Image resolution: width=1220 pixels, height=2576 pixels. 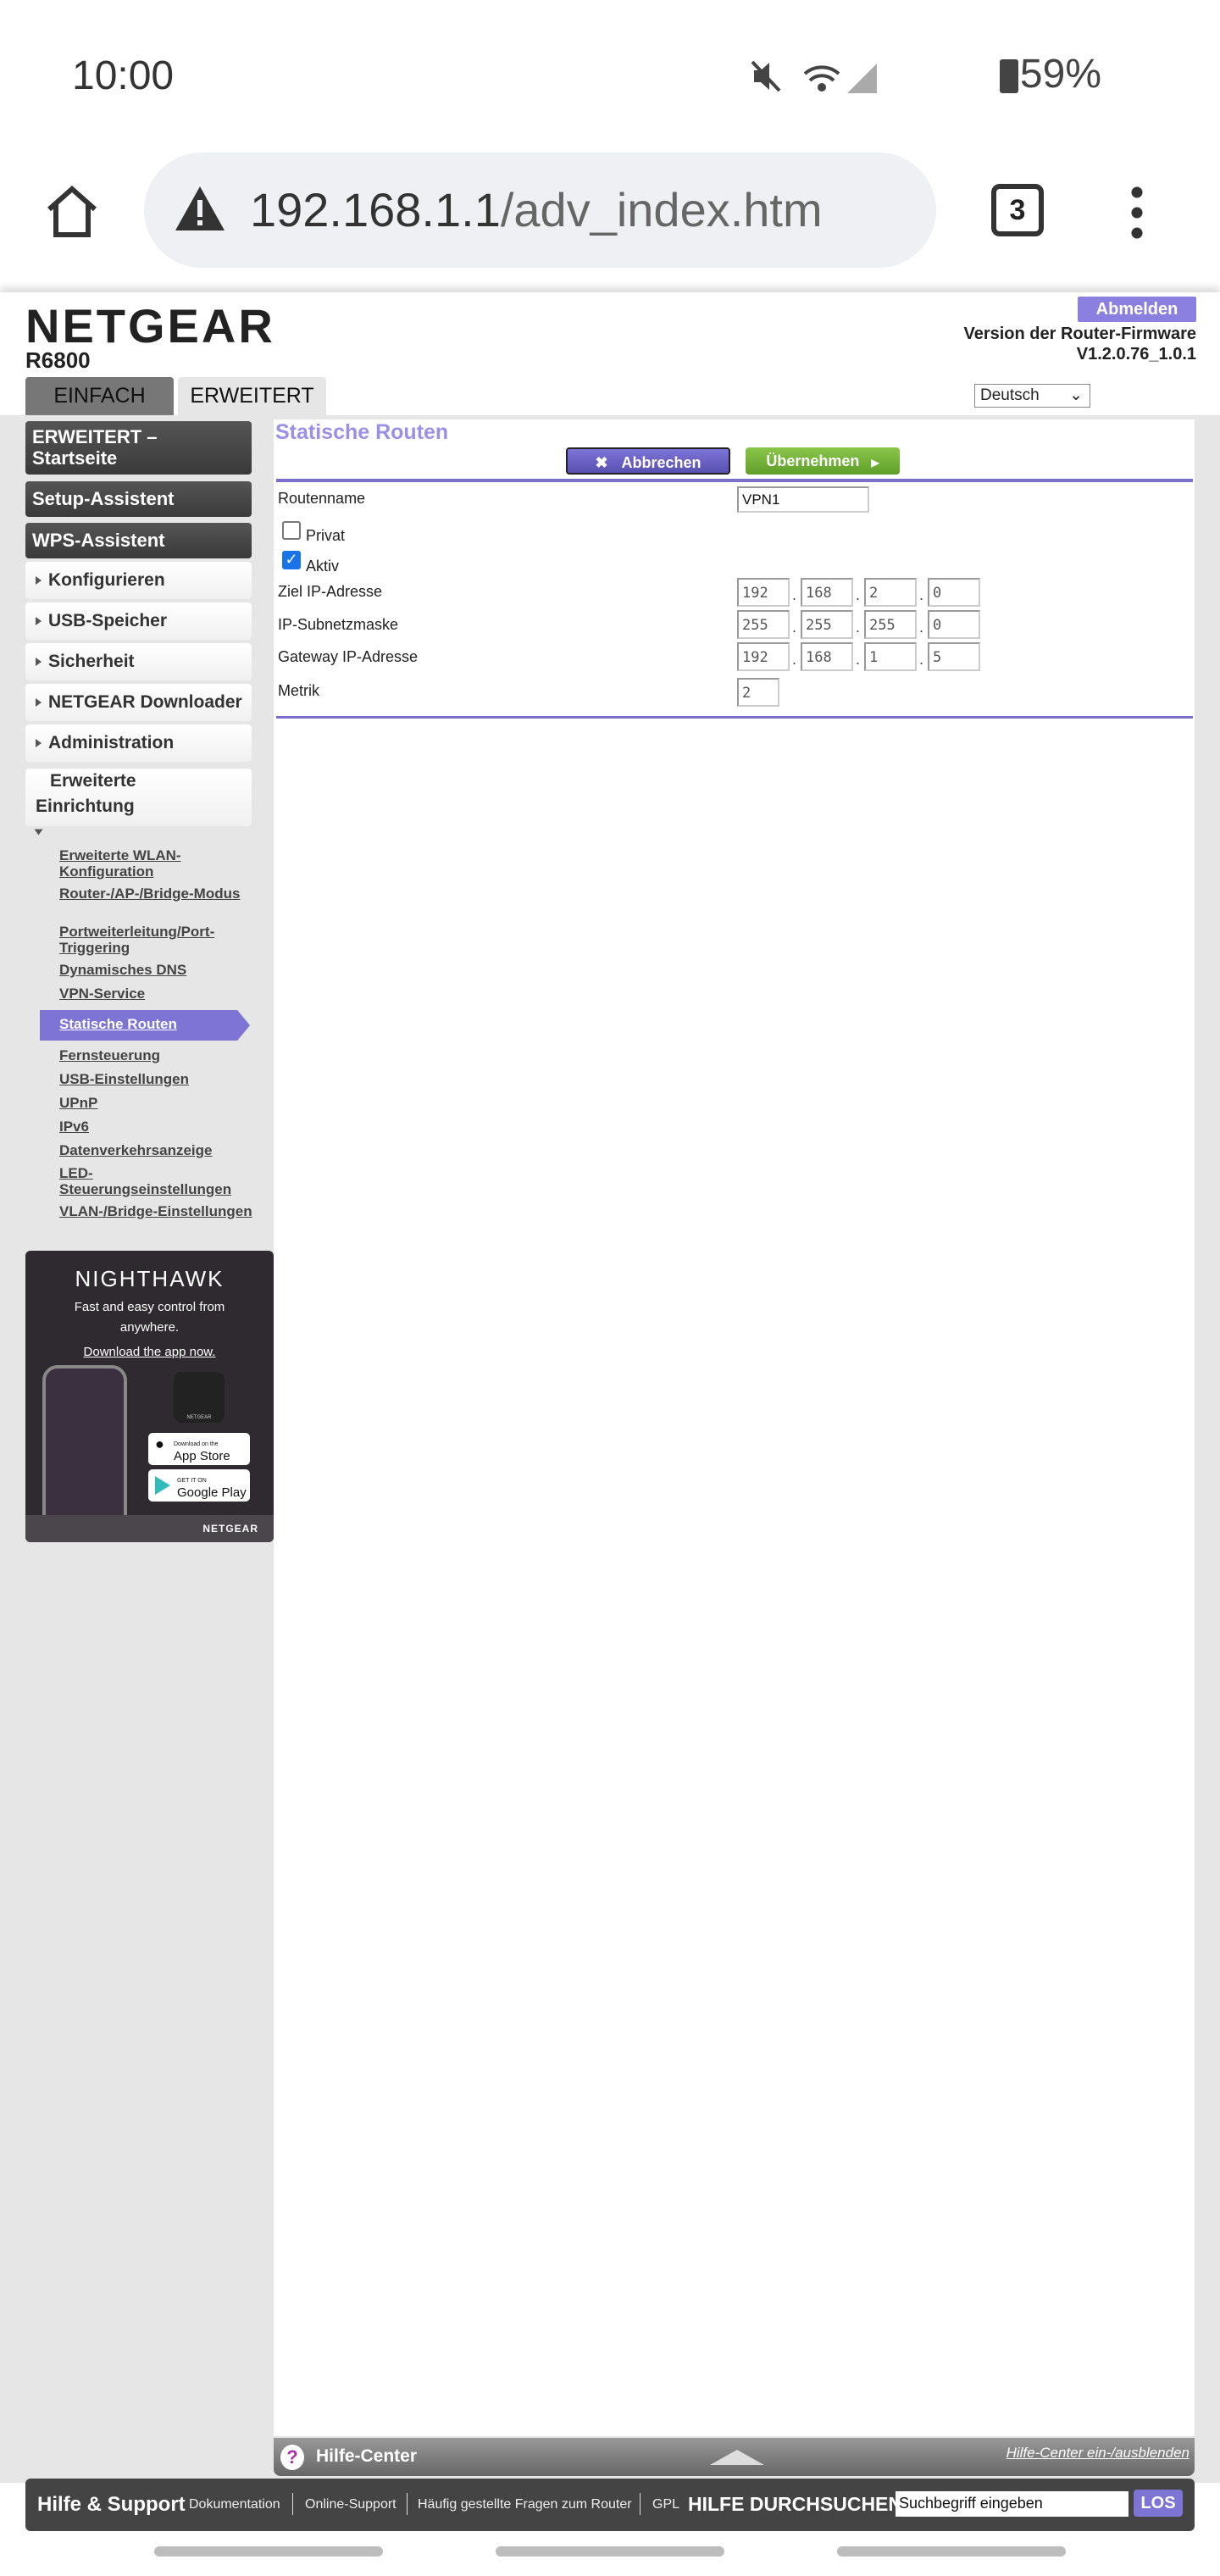 What do you see at coordinates (150, 1278) in the screenshot?
I see `ad-brand: NIGHTHAWK` at bounding box center [150, 1278].